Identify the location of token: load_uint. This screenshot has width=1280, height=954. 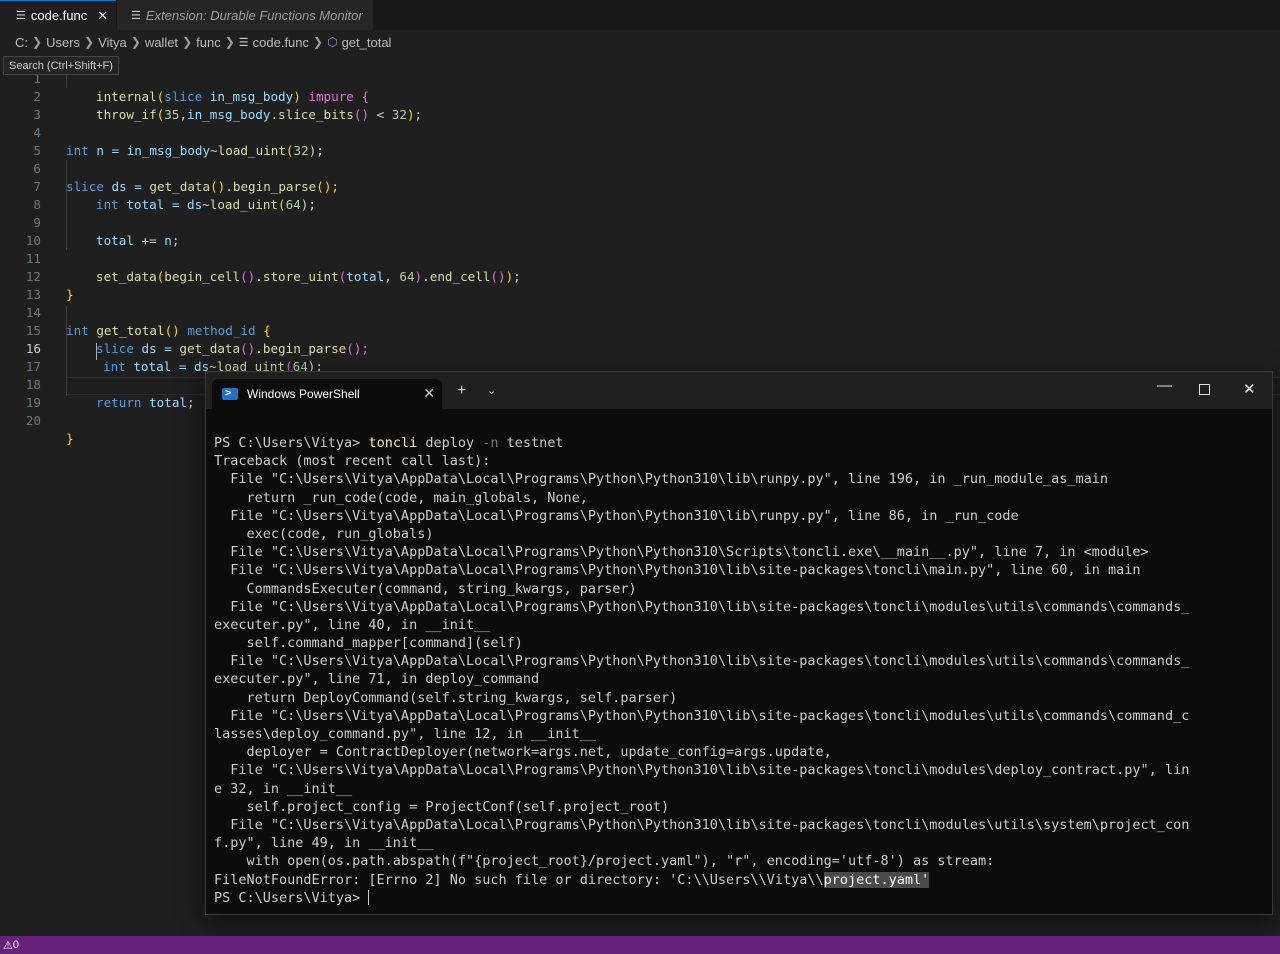
(251, 150).